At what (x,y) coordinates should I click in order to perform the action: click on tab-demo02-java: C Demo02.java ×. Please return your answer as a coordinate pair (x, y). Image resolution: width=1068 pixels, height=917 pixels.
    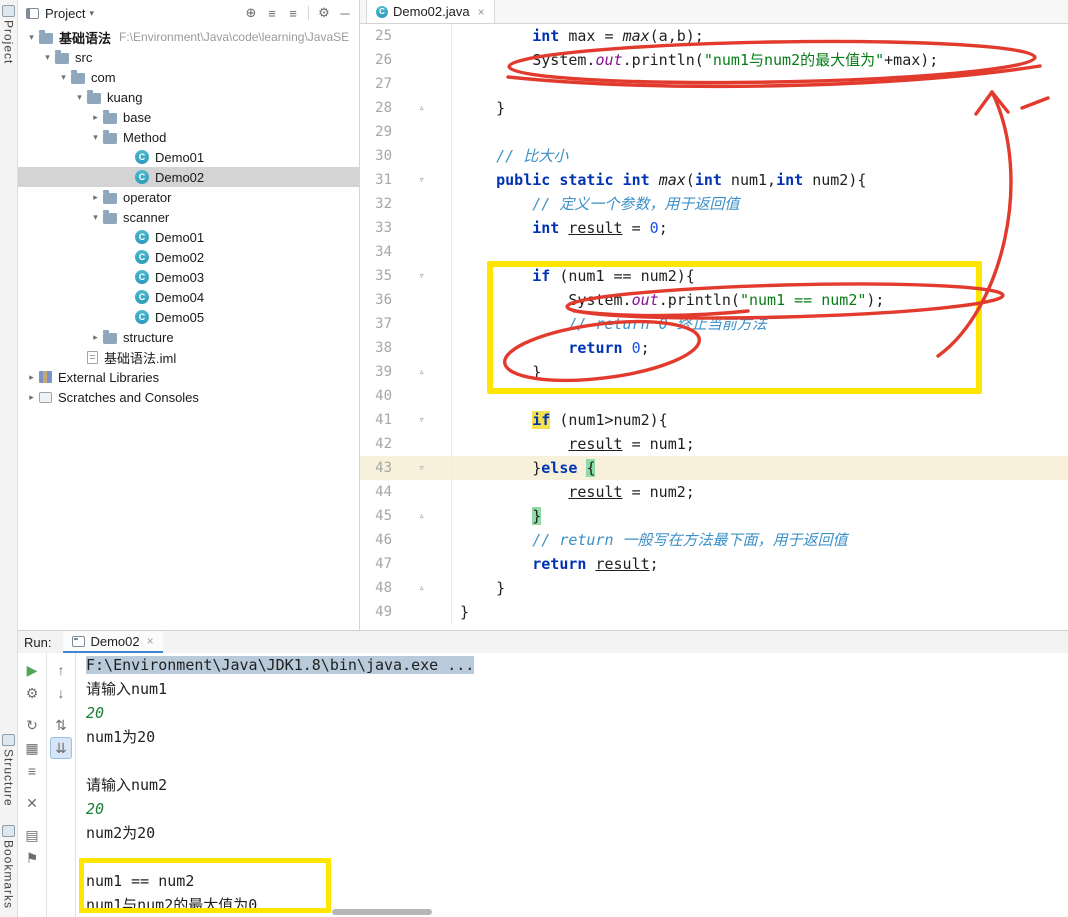
    Looking at the image, I should click on (430, 11).